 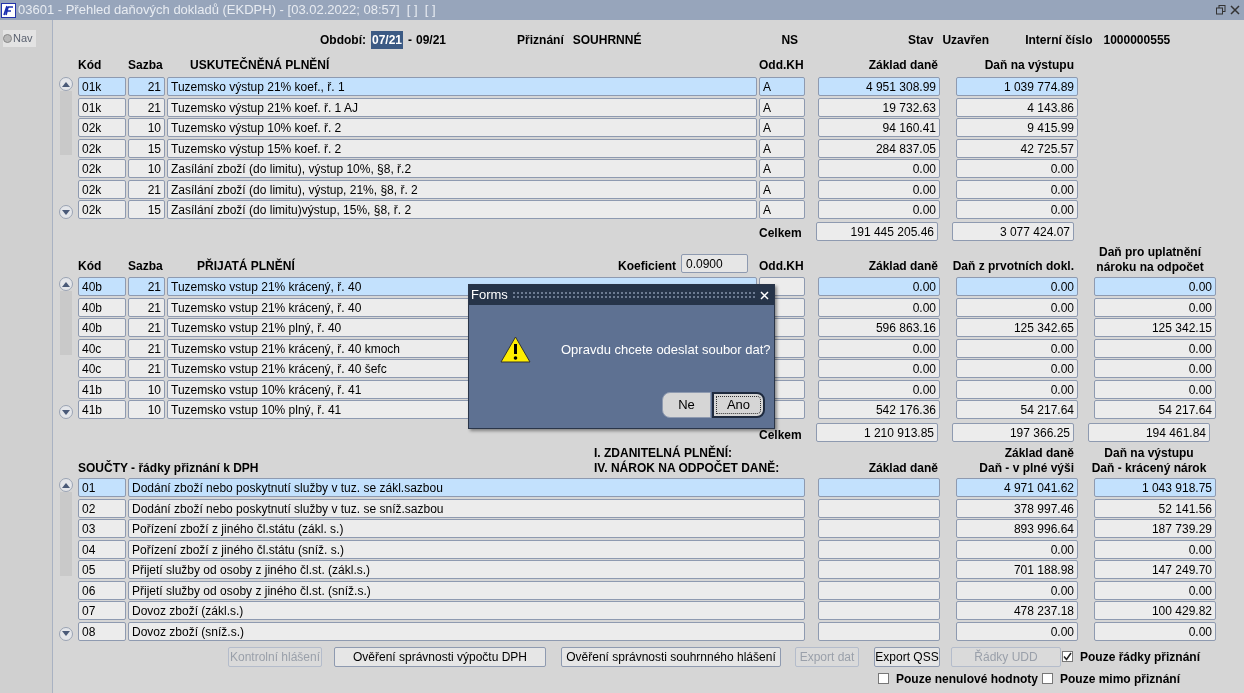 I want to click on amount-cell: 4 143.86, so click(x=1017, y=107).